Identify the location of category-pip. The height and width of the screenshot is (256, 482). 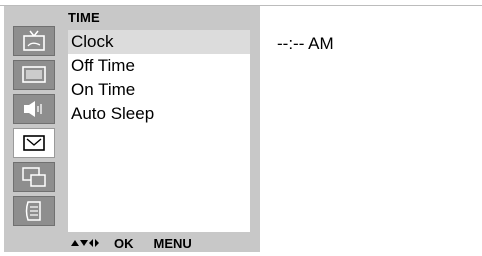
(34, 177).